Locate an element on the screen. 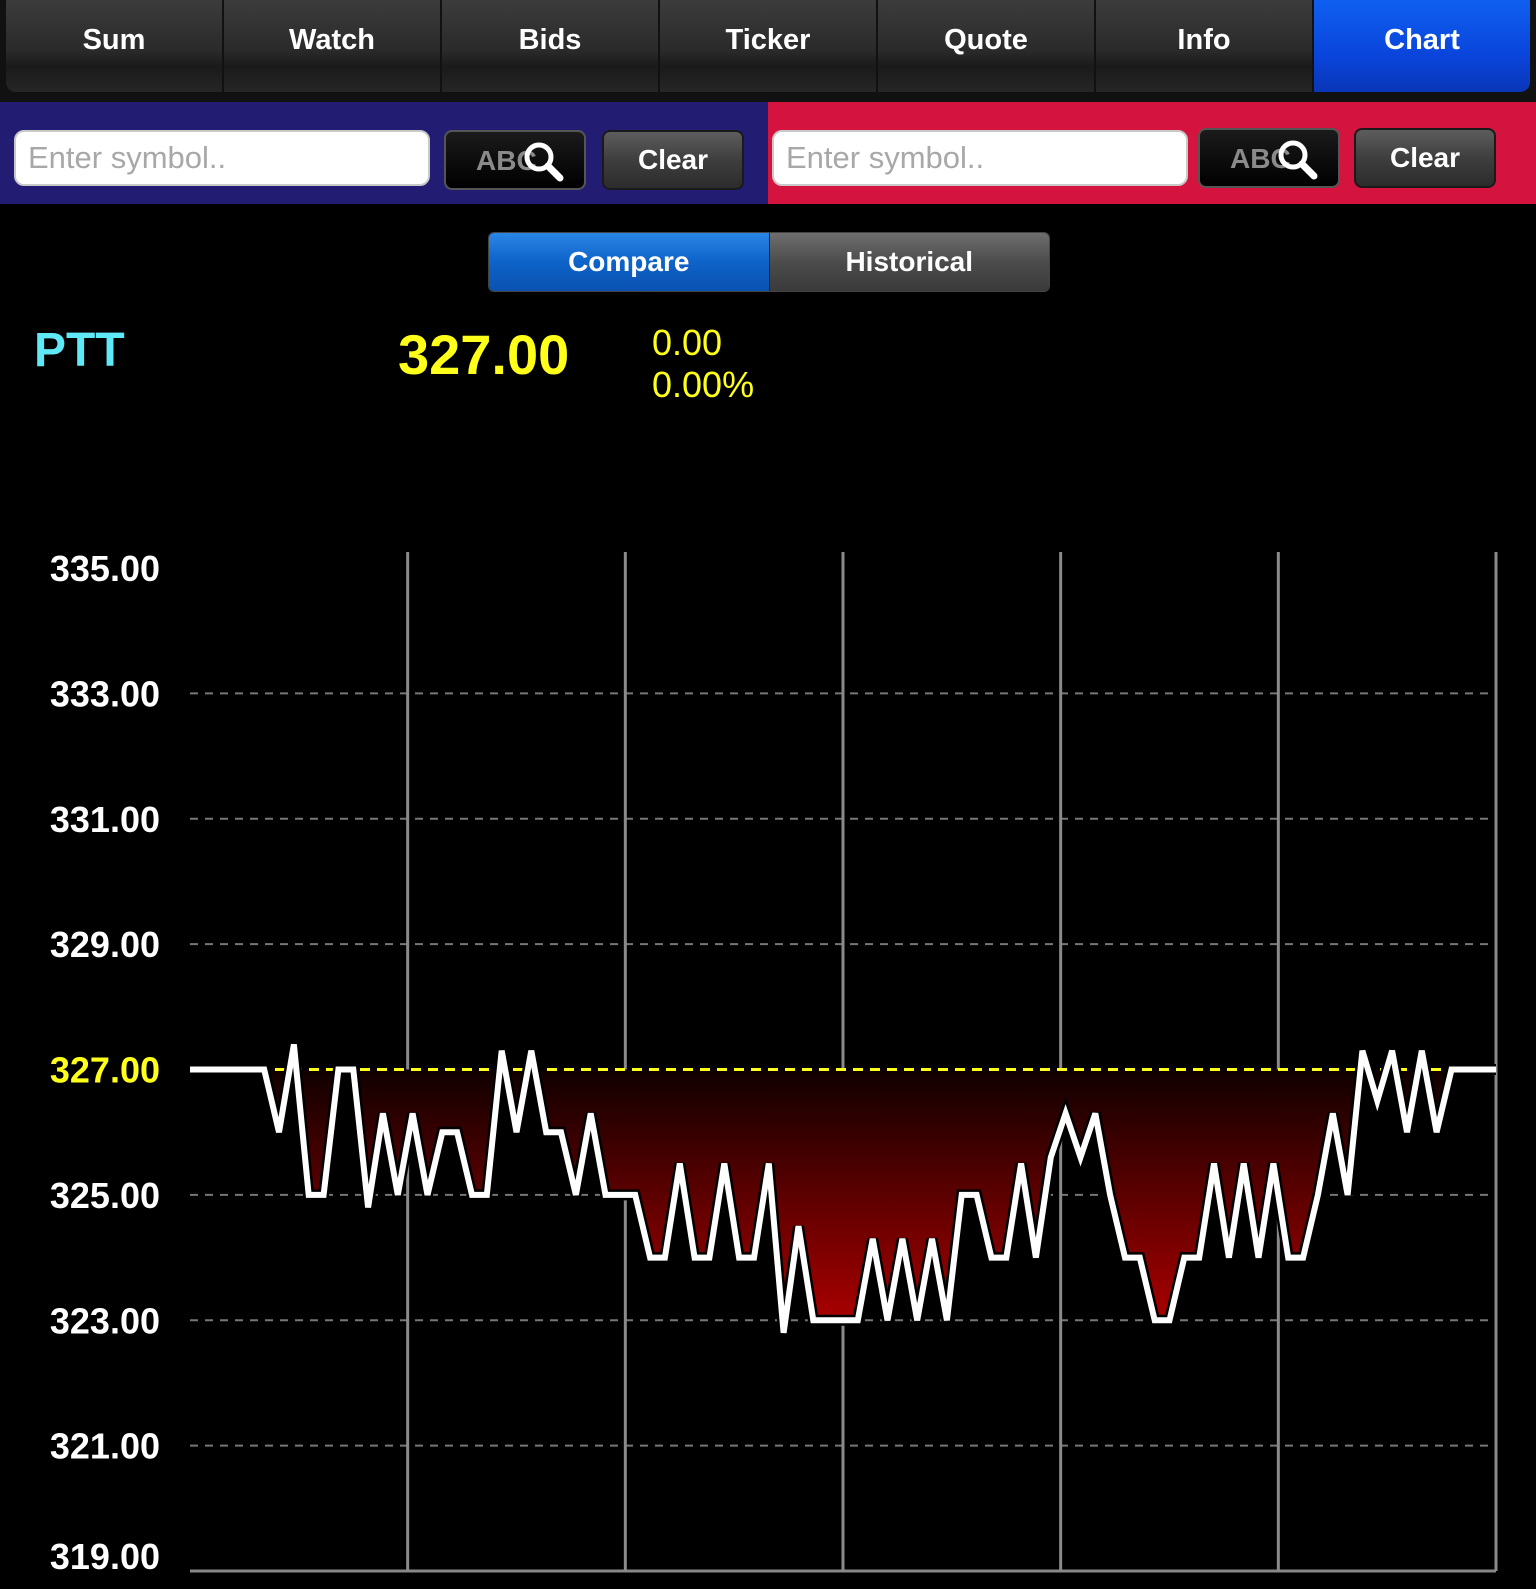  y-tick-label: 325.00 is located at coordinates (105, 1195).